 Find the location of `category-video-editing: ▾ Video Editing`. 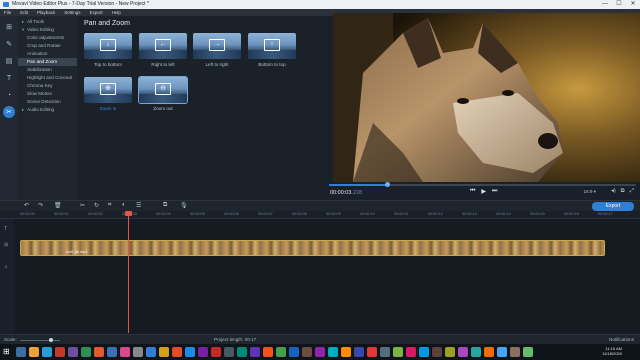

category-video-editing: ▾ Video Editing is located at coordinates (47, 30).